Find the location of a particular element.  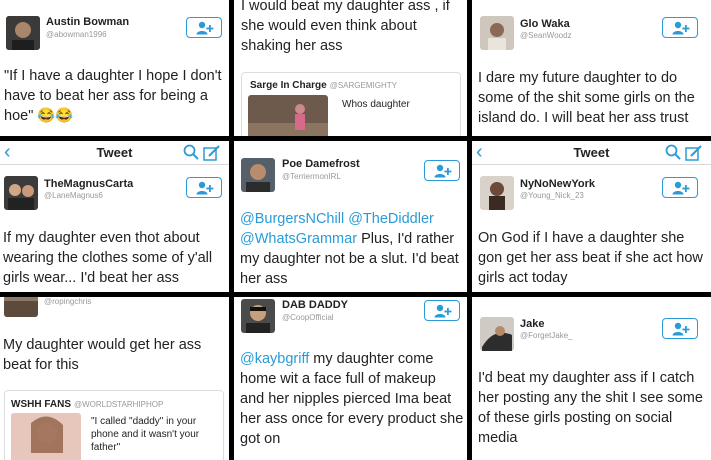

author-handle: @CoopOfficial is located at coordinates (308, 317).